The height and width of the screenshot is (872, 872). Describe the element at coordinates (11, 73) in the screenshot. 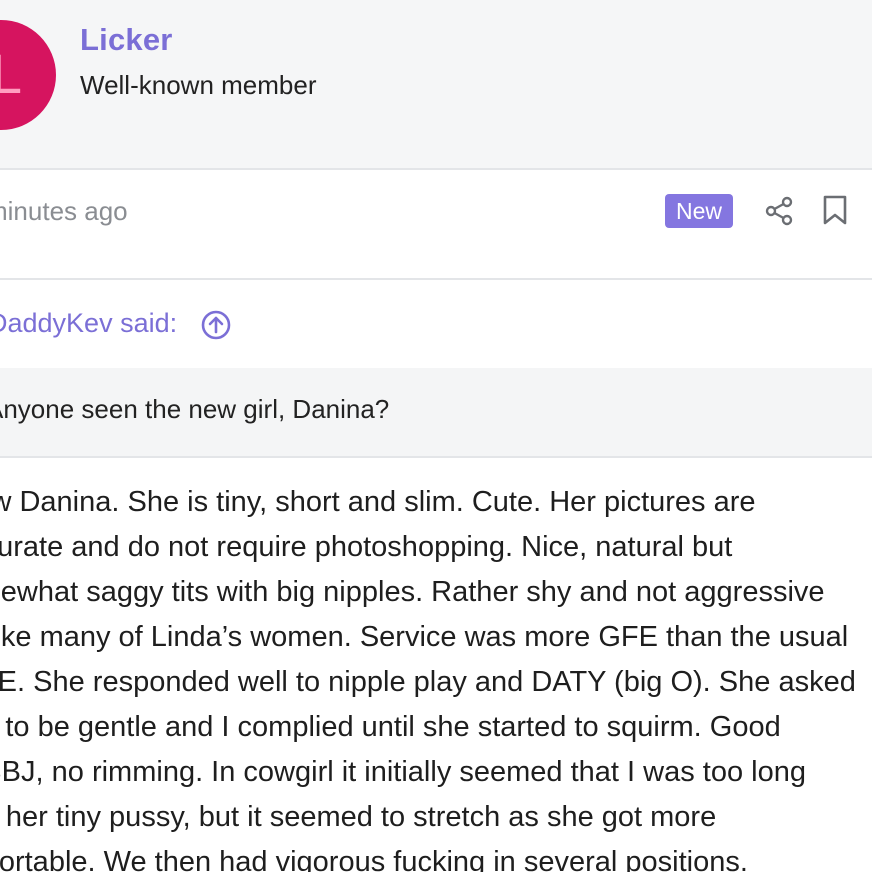

I see `avatar-letter: L` at that location.